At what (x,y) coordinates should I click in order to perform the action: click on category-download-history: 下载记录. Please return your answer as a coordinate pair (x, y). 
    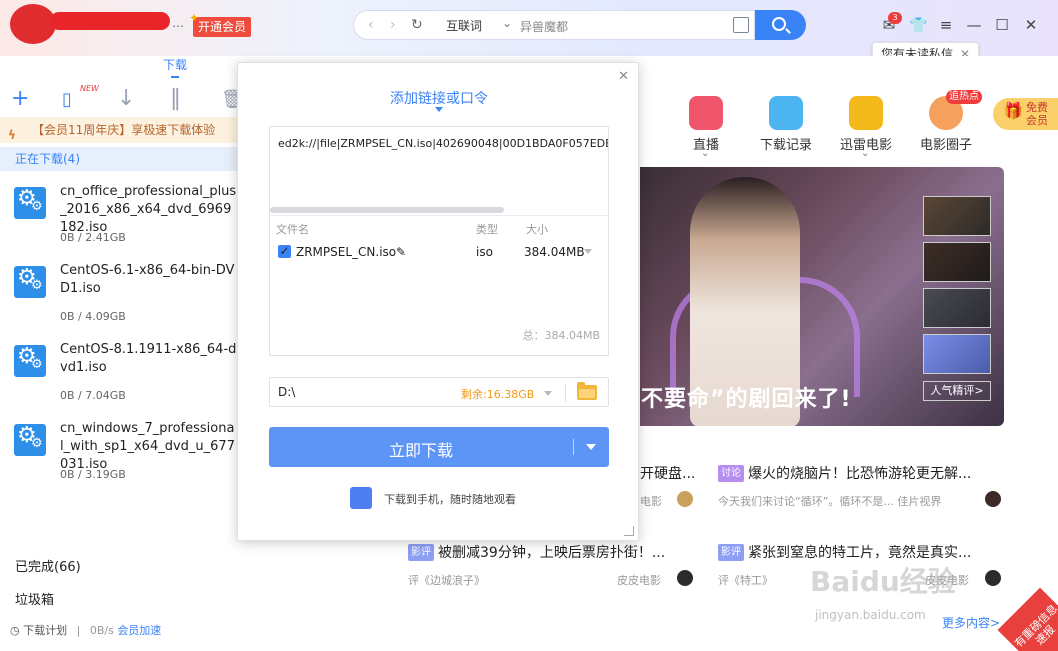
    Looking at the image, I should click on (786, 124).